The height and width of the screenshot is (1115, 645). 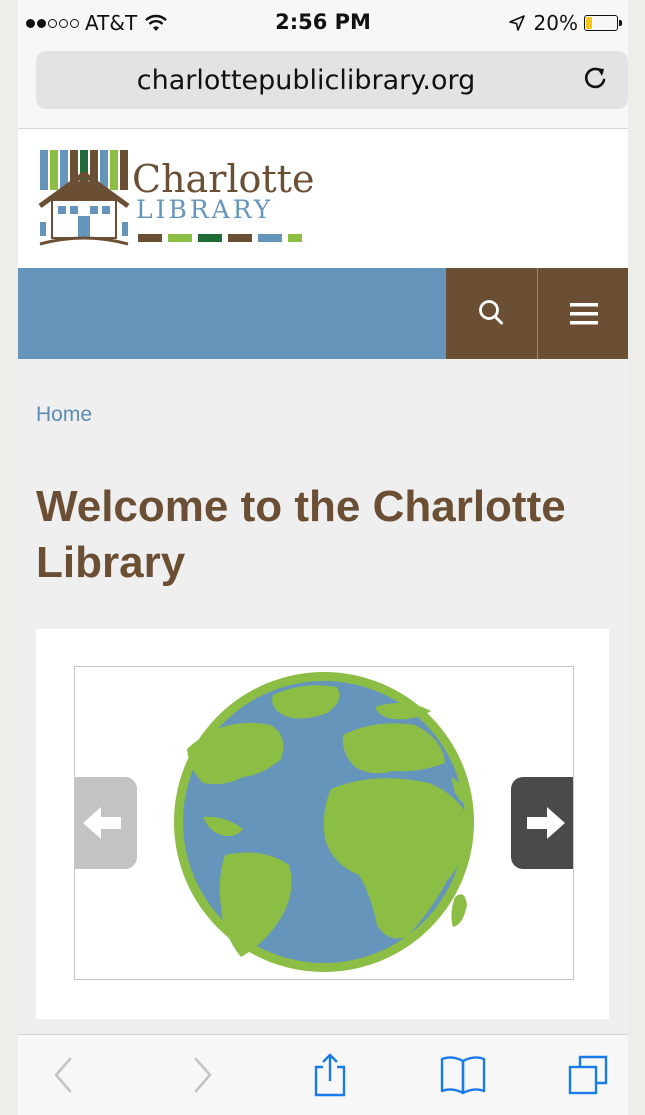 I want to click on library-logo: Charlotte LIBRARY, so click(x=183, y=198).